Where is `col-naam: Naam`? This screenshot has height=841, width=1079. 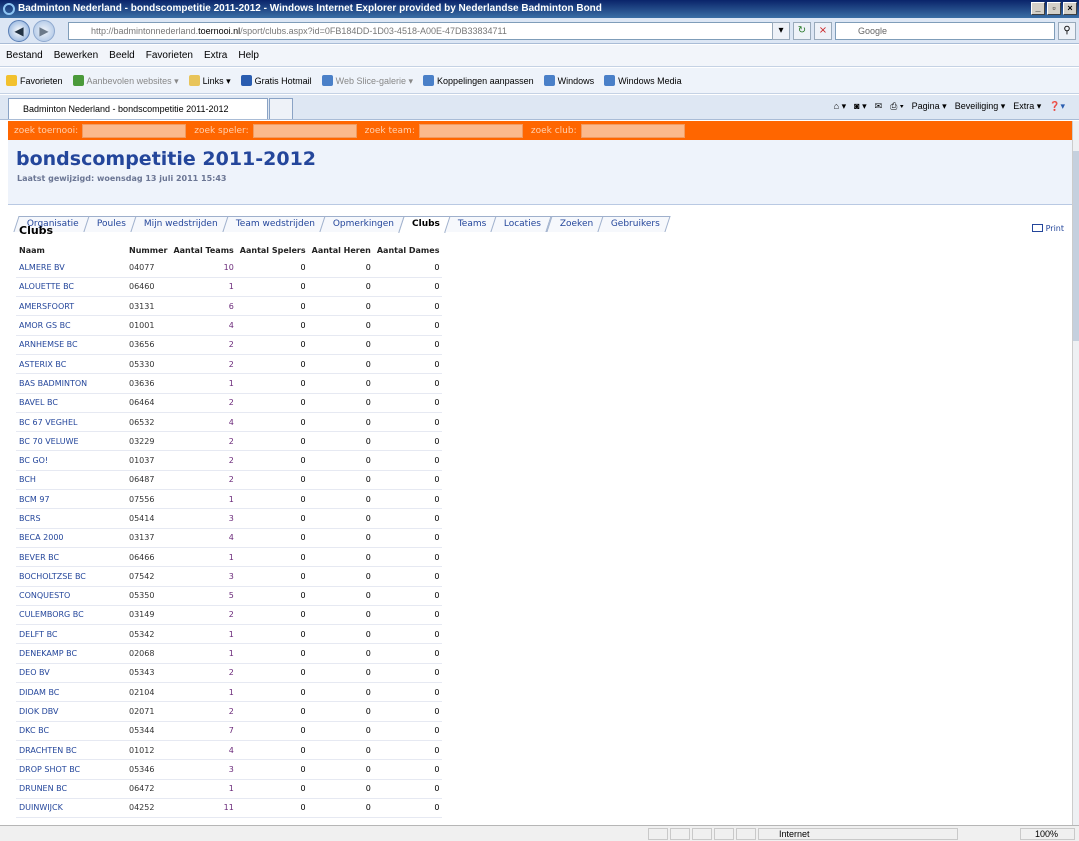
col-naam: Naam is located at coordinates (71, 250).